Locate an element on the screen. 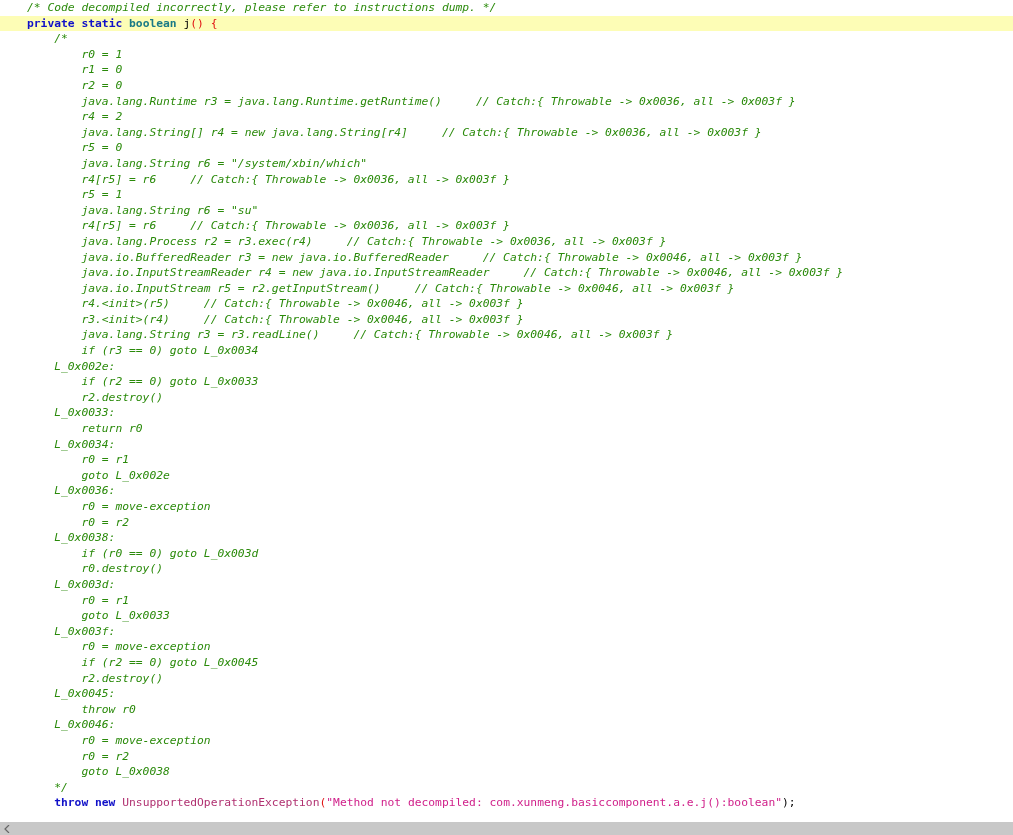 The width and height of the screenshot is (1013, 835). code-line: throw new UnsupportedOperationException("Method not decompiled: com.xunmeng.basiccomponent.a.e.j():boolean"); is located at coordinates (425, 803).